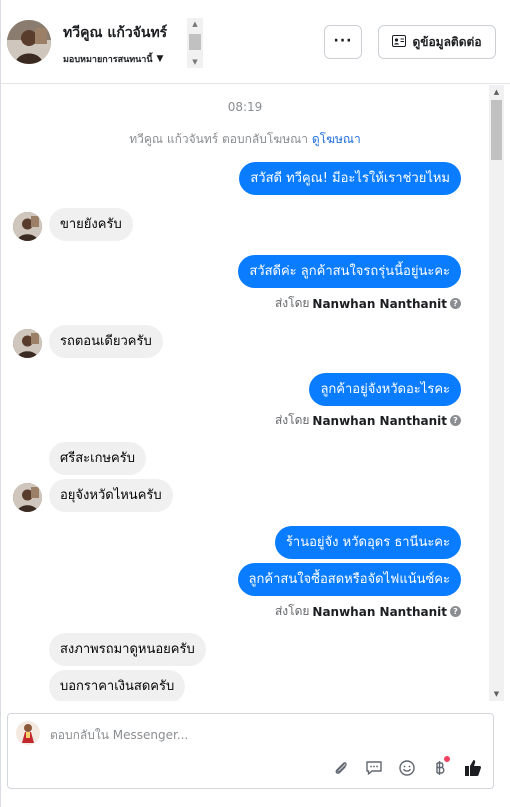 The width and height of the screenshot is (510, 807). I want to click on incoming-message: สงภาพรถมาดูหนอยครับ, so click(127, 649).